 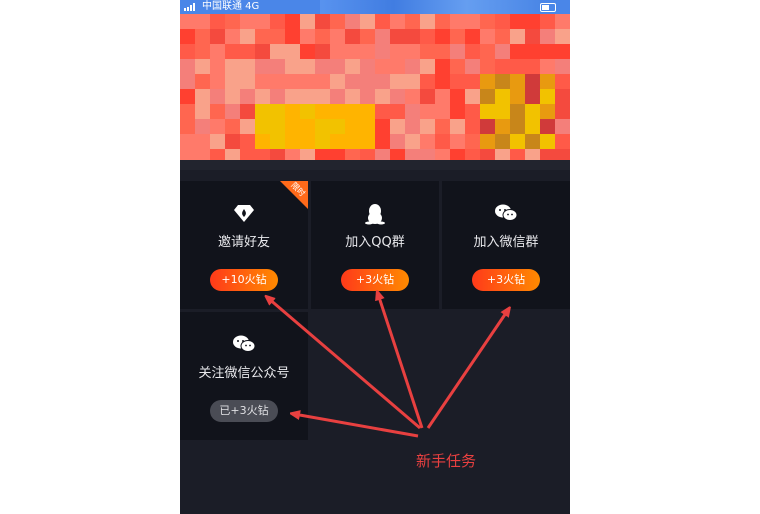 What do you see at coordinates (244, 280) in the screenshot?
I see `reward-button: +10火钻` at bounding box center [244, 280].